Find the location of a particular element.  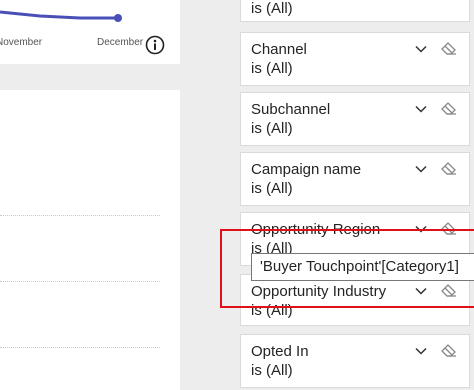

filter-title: Subchannel is located at coordinates (291, 109).